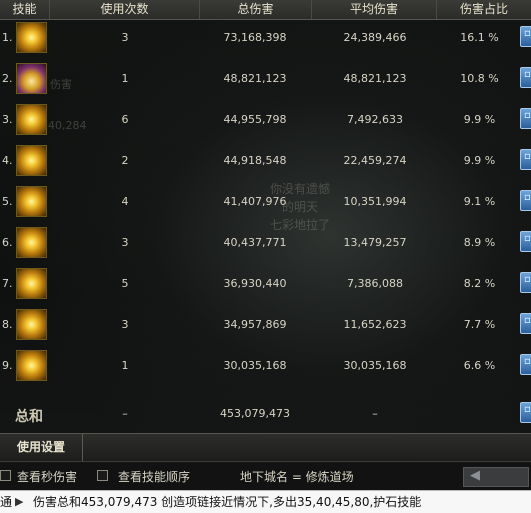  I want to click on row-index: 7., so click(7, 283).